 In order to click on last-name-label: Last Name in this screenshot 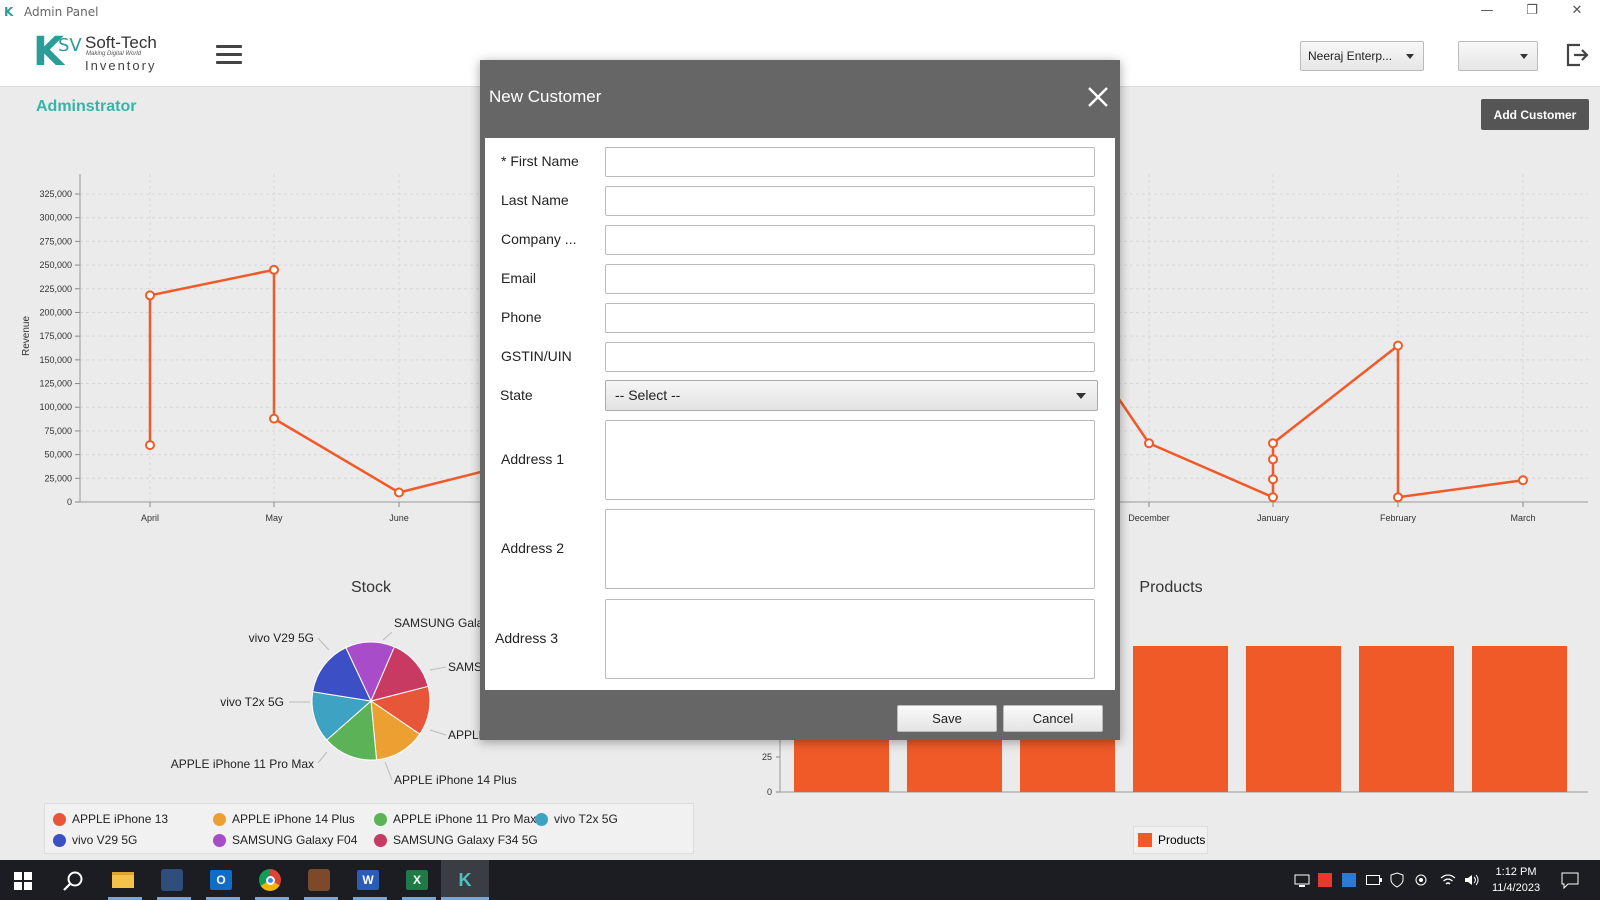, I will do `click(535, 200)`.